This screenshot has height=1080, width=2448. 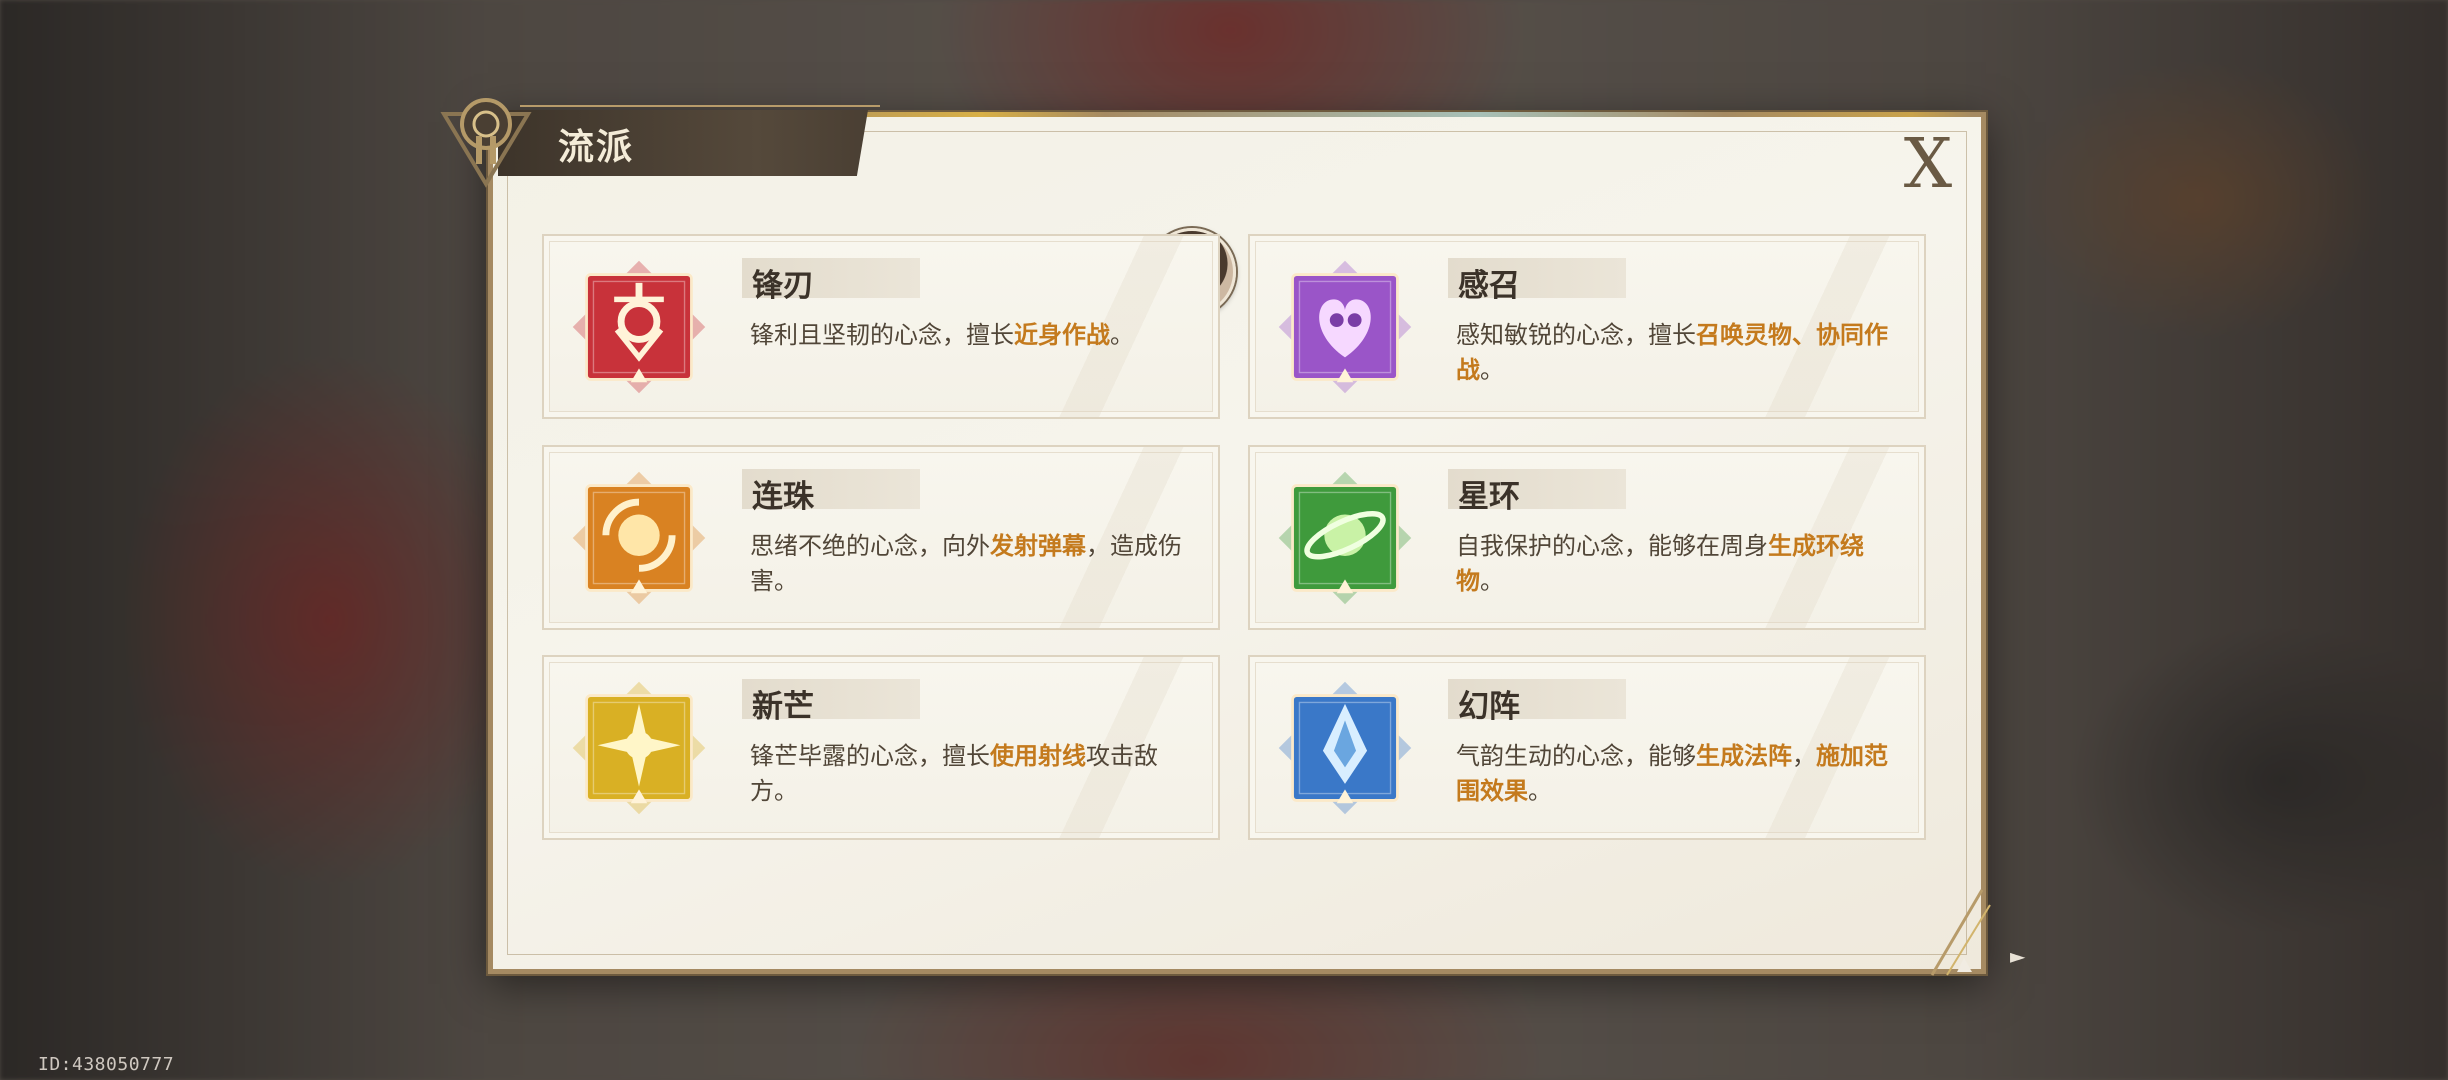 What do you see at coordinates (1612, 546) in the screenshot?
I see `description-text: 自我保护的心念，能够在周身` at bounding box center [1612, 546].